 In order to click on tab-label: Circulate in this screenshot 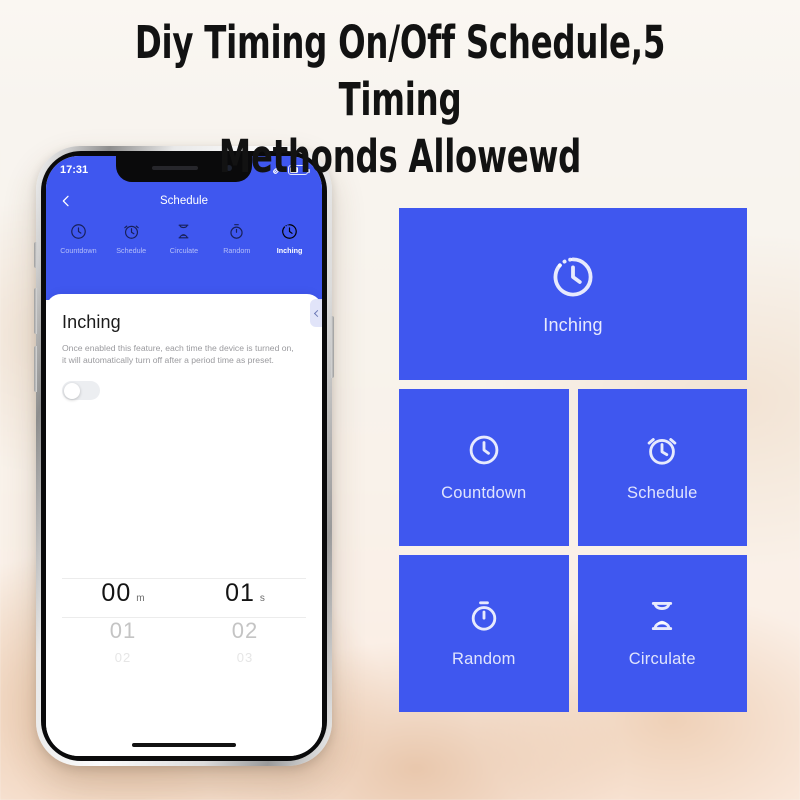, I will do `click(184, 250)`.